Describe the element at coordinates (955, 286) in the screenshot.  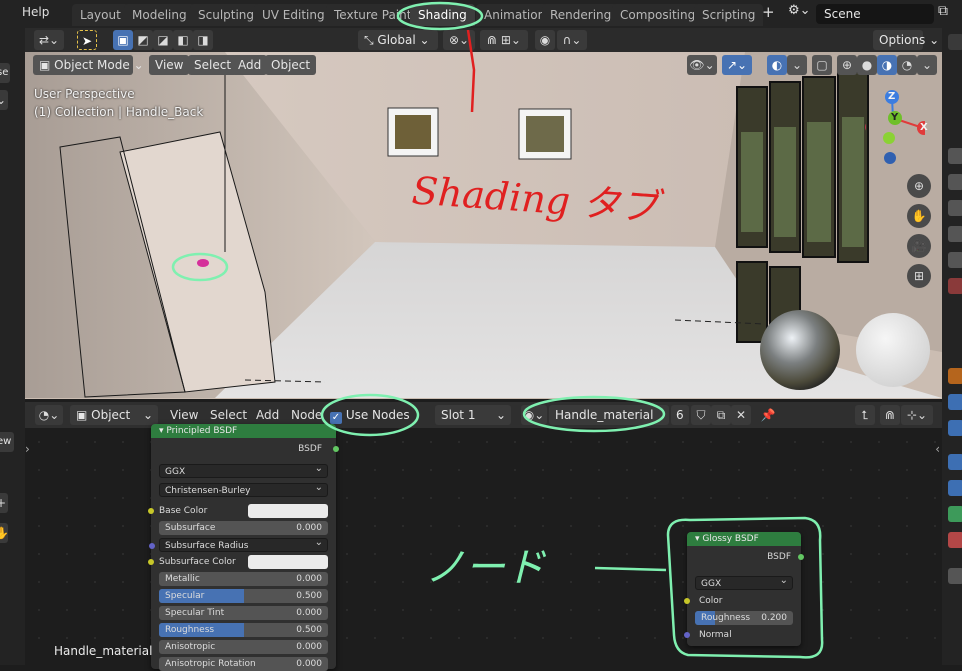
I see `world-icon` at that location.